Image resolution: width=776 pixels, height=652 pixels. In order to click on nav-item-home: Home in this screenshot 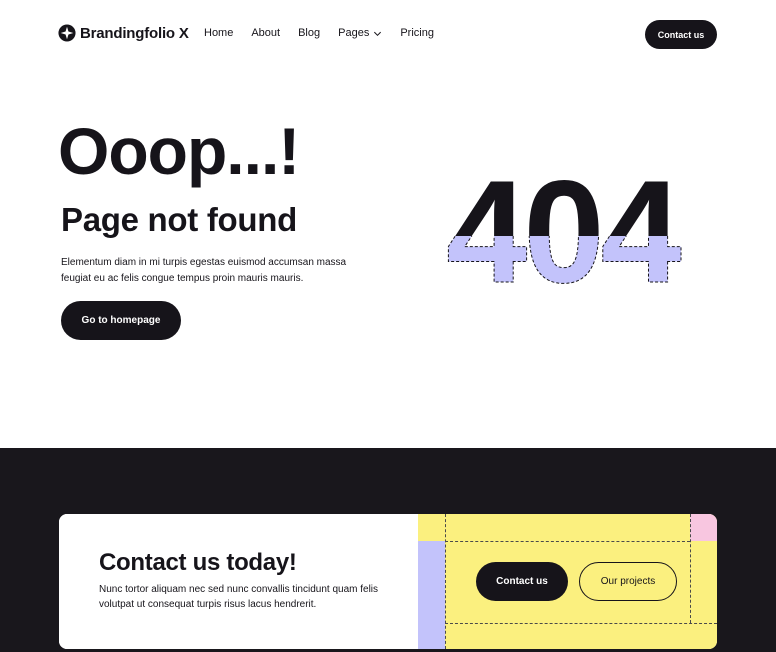, I will do `click(218, 33)`.